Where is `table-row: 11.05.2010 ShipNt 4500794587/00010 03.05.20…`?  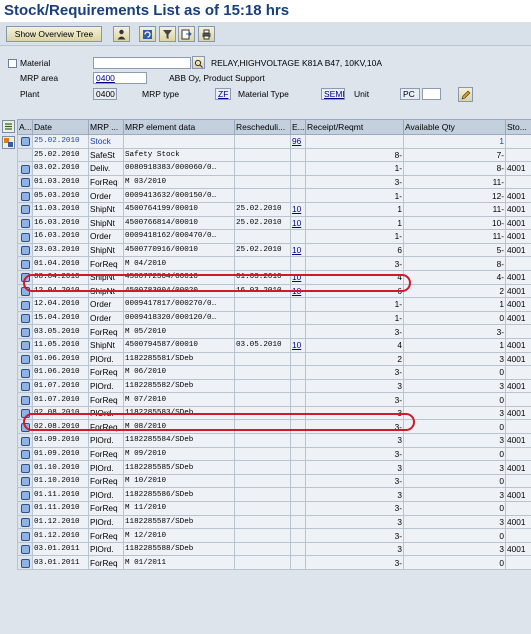 table-row: 11.05.2010 ShipNt 4500794587/00010 03.05.20… is located at coordinates (274, 345).